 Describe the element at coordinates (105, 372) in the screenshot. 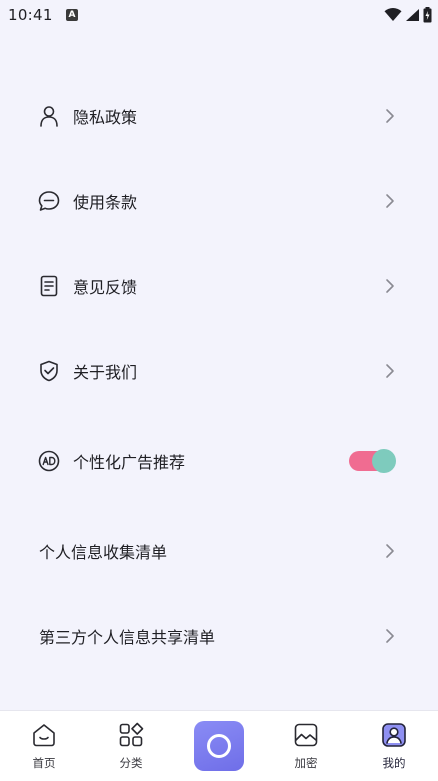

I see `menu-label-about-us: 关于我们` at that location.